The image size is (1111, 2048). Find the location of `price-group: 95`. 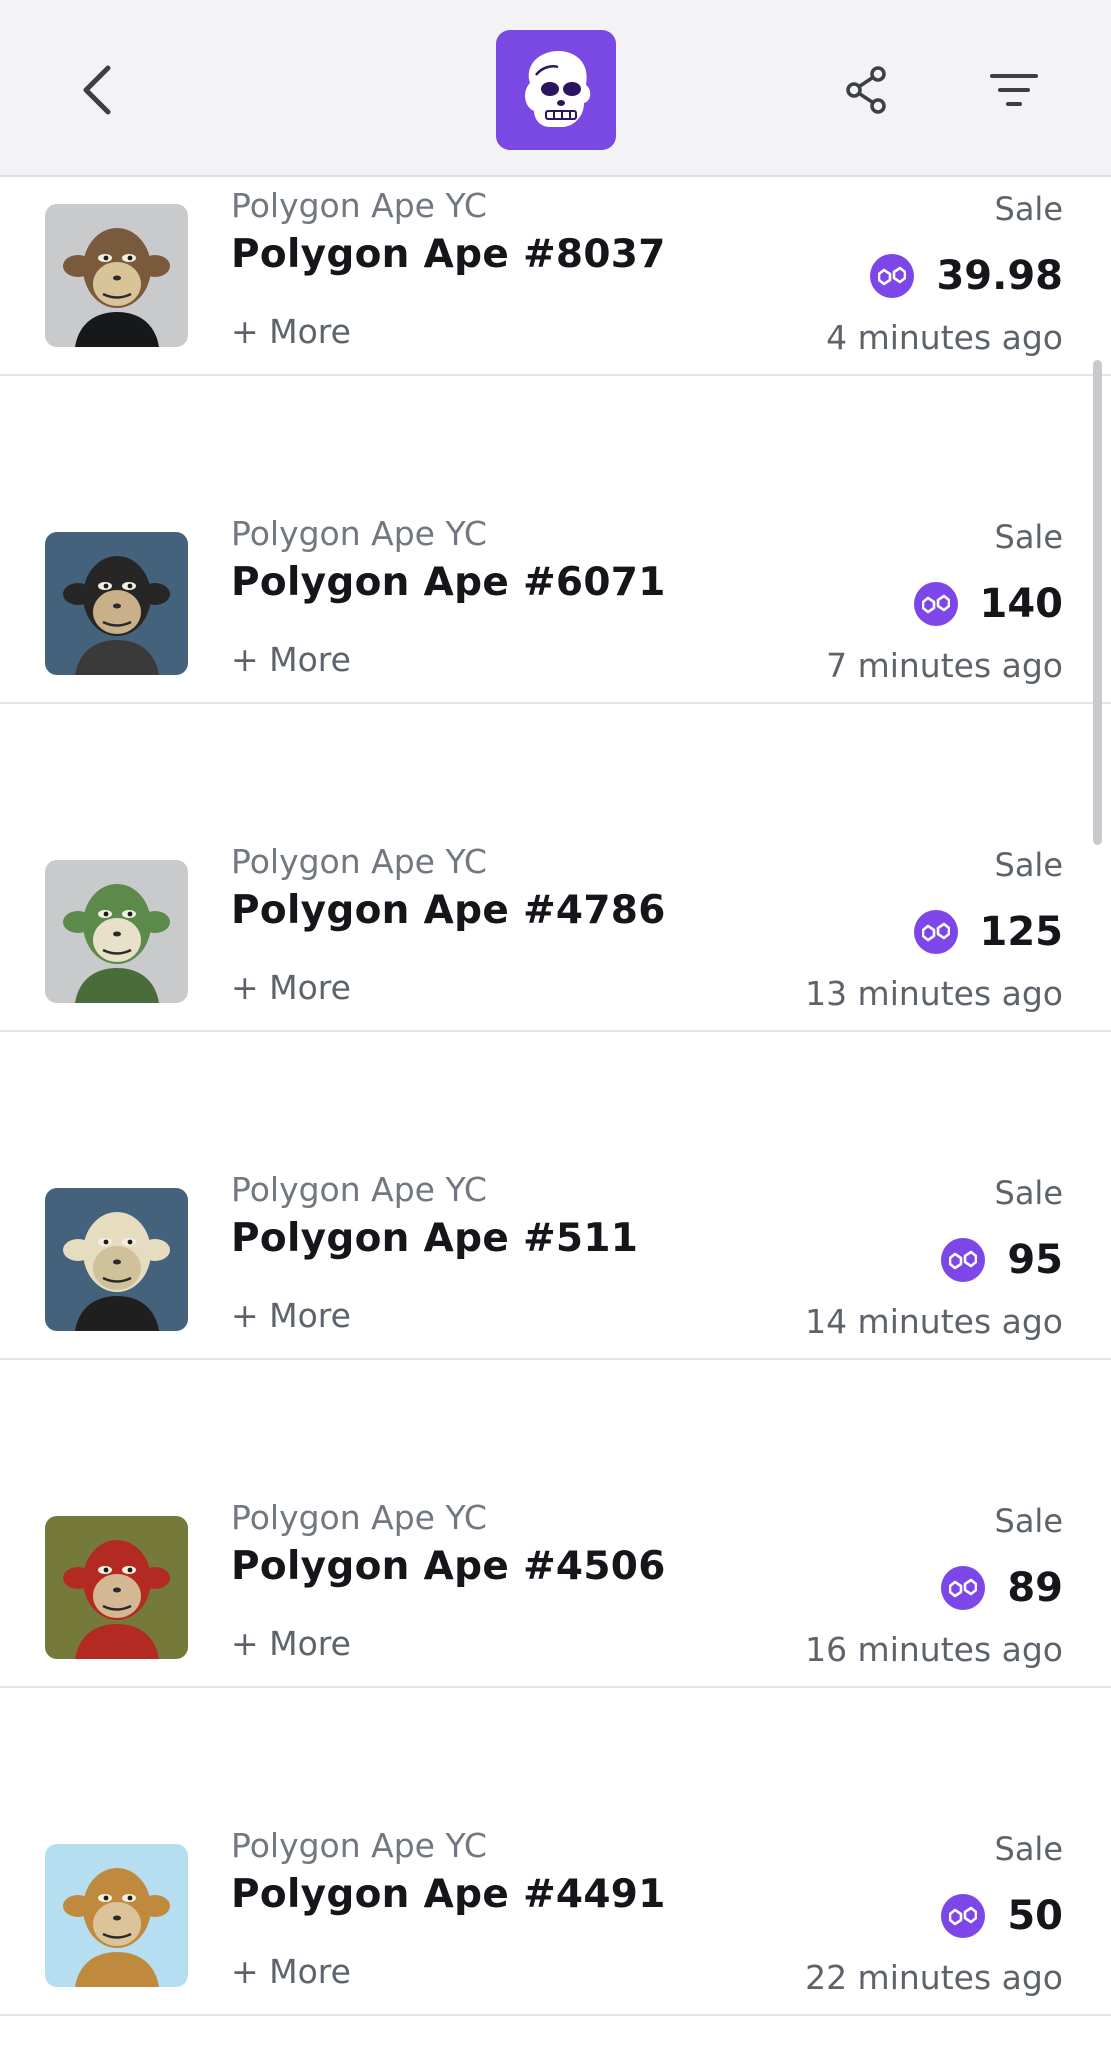

price-group: 95 is located at coordinates (1002, 1260).